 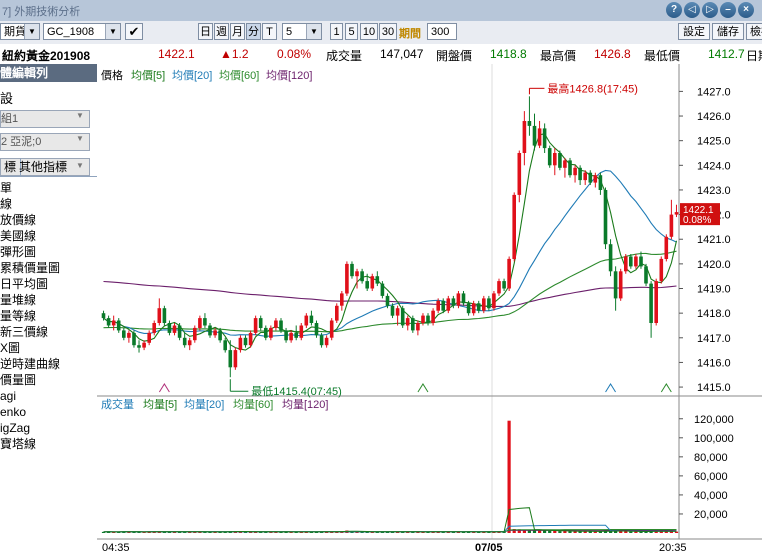 What do you see at coordinates (714, 142) in the screenshot?
I see `price-tick-label: 1425.0` at bounding box center [714, 142].